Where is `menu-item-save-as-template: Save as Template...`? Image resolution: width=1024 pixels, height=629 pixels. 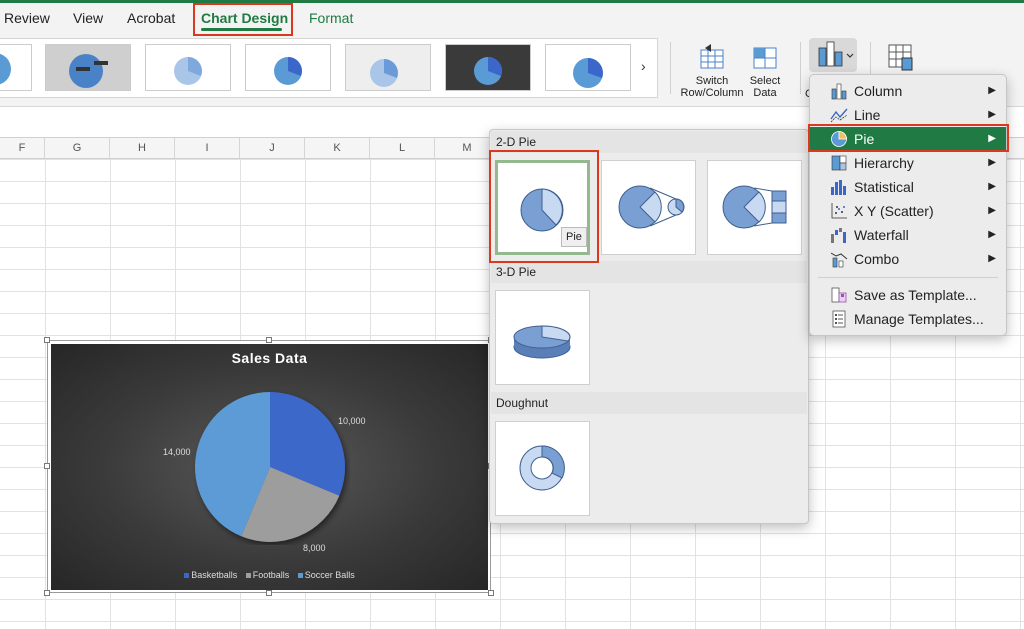 menu-item-save-as-template: Save as Template... is located at coordinates (908, 295).